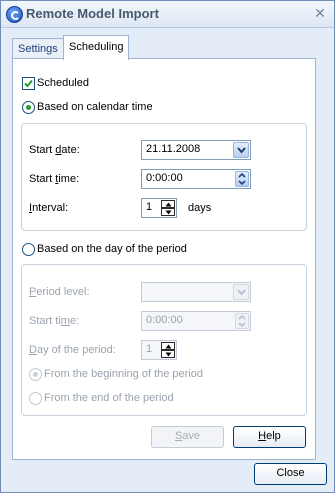 The height and width of the screenshot is (493, 335). What do you see at coordinates (14, 14) in the screenshot?
I see `app-icon` at bounding box center [14, 14].